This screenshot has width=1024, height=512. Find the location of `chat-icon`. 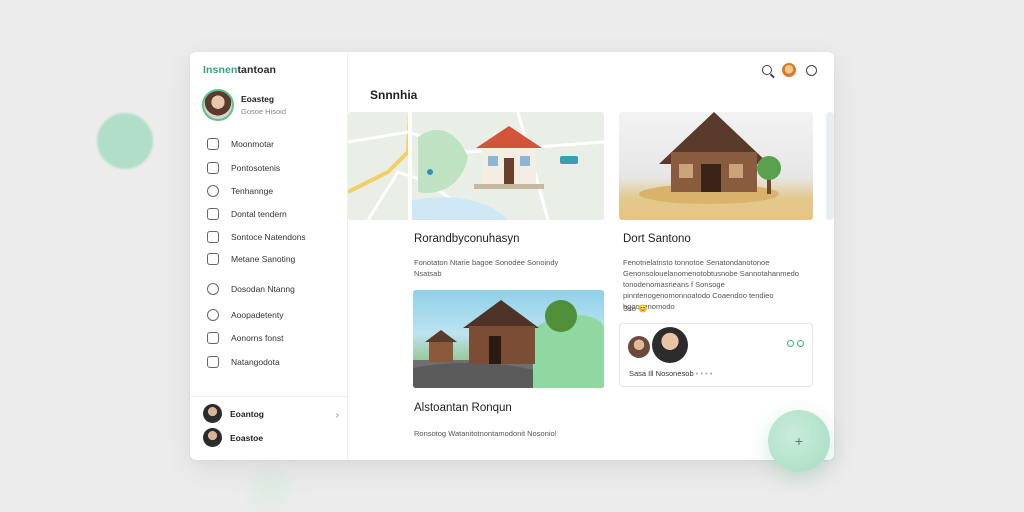

chat-icon is located at coordinates (213, 315).